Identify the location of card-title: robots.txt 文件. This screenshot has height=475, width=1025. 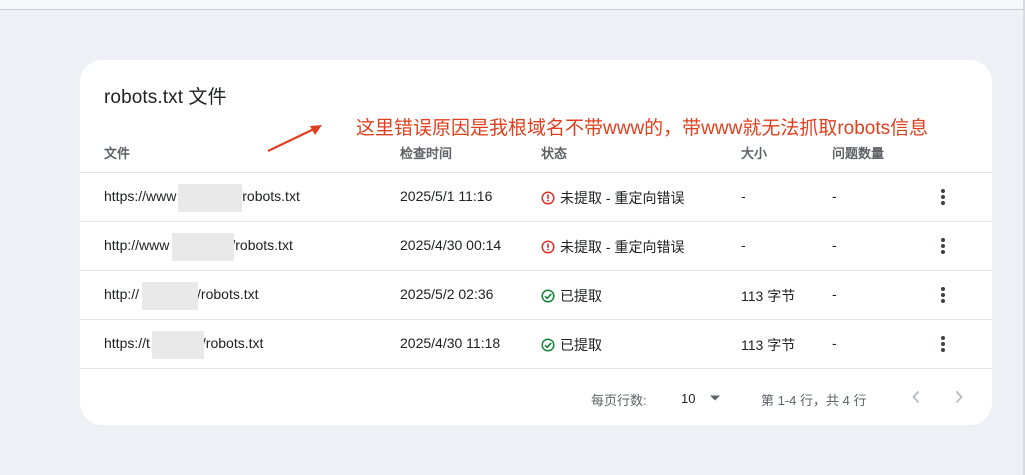
(165, 97).